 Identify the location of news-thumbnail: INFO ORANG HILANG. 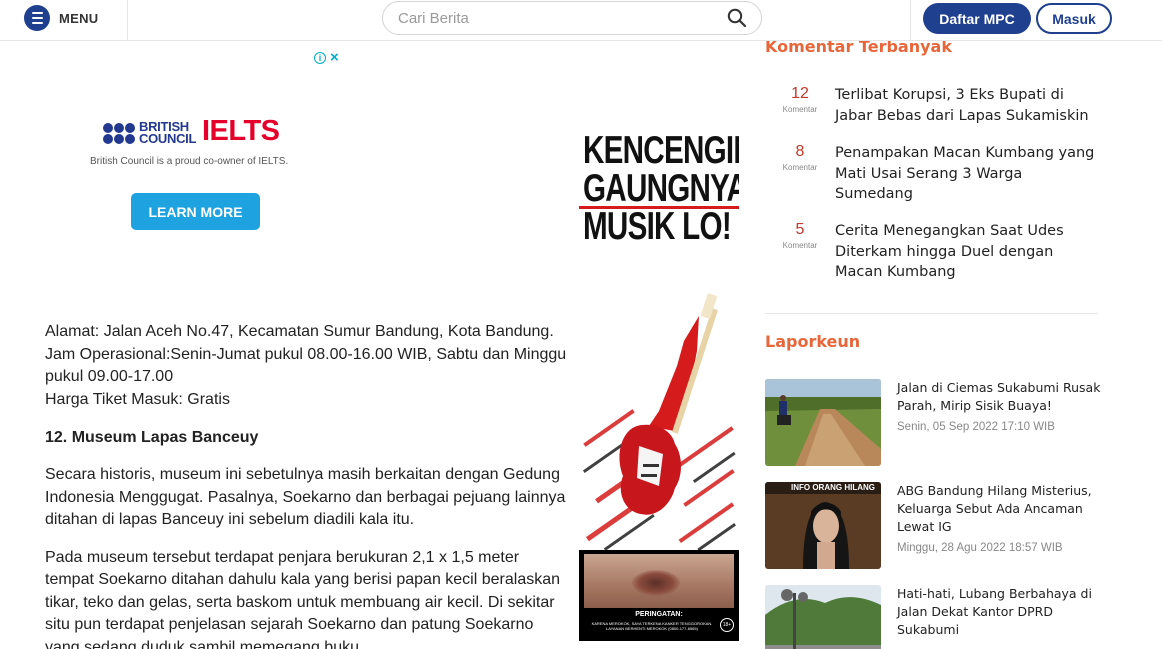
(823, 525).